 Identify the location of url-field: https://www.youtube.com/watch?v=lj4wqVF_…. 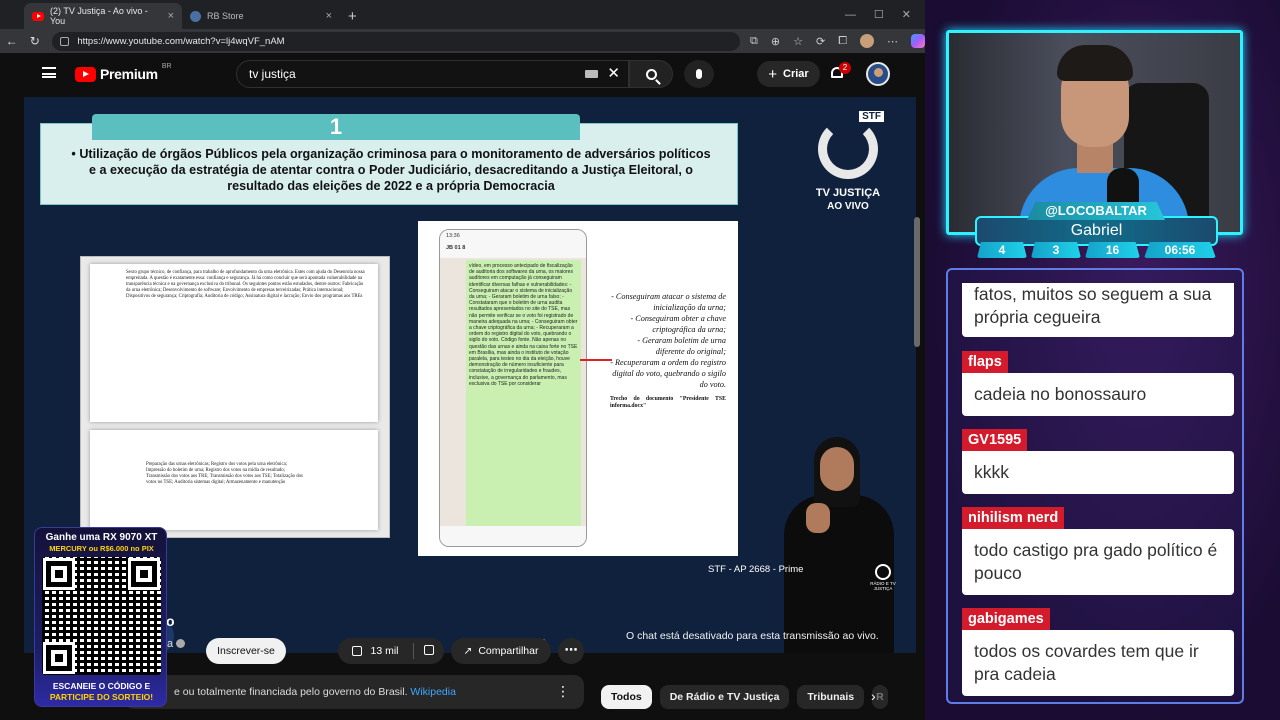
(396, 41).